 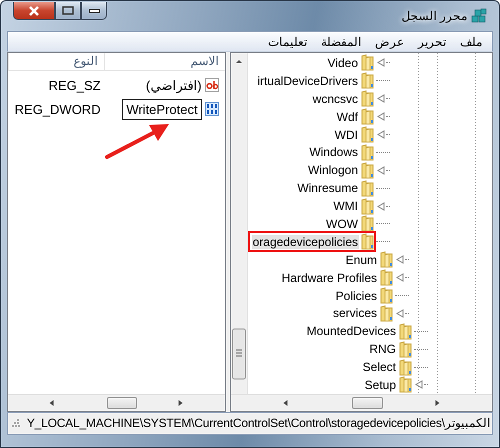 What do you see at coordinates (329, 277) in the screenshot?
I see `tree-item: Hardware Profiles` at bounding box center [329, 277].